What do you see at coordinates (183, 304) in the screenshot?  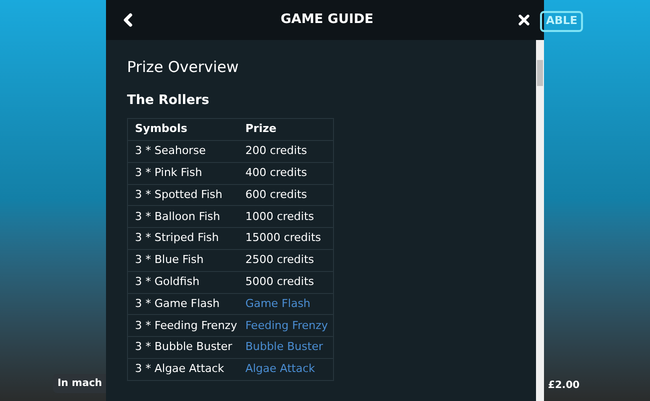 I see `table-cell: 3 * Game Flash` at bounding box center [183, 304].